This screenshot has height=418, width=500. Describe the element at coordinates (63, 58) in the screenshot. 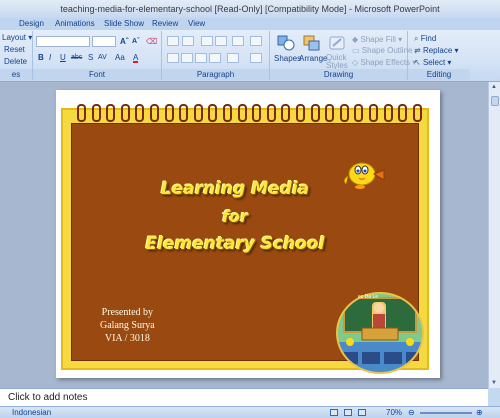

I see `underline-button: U` at that location.